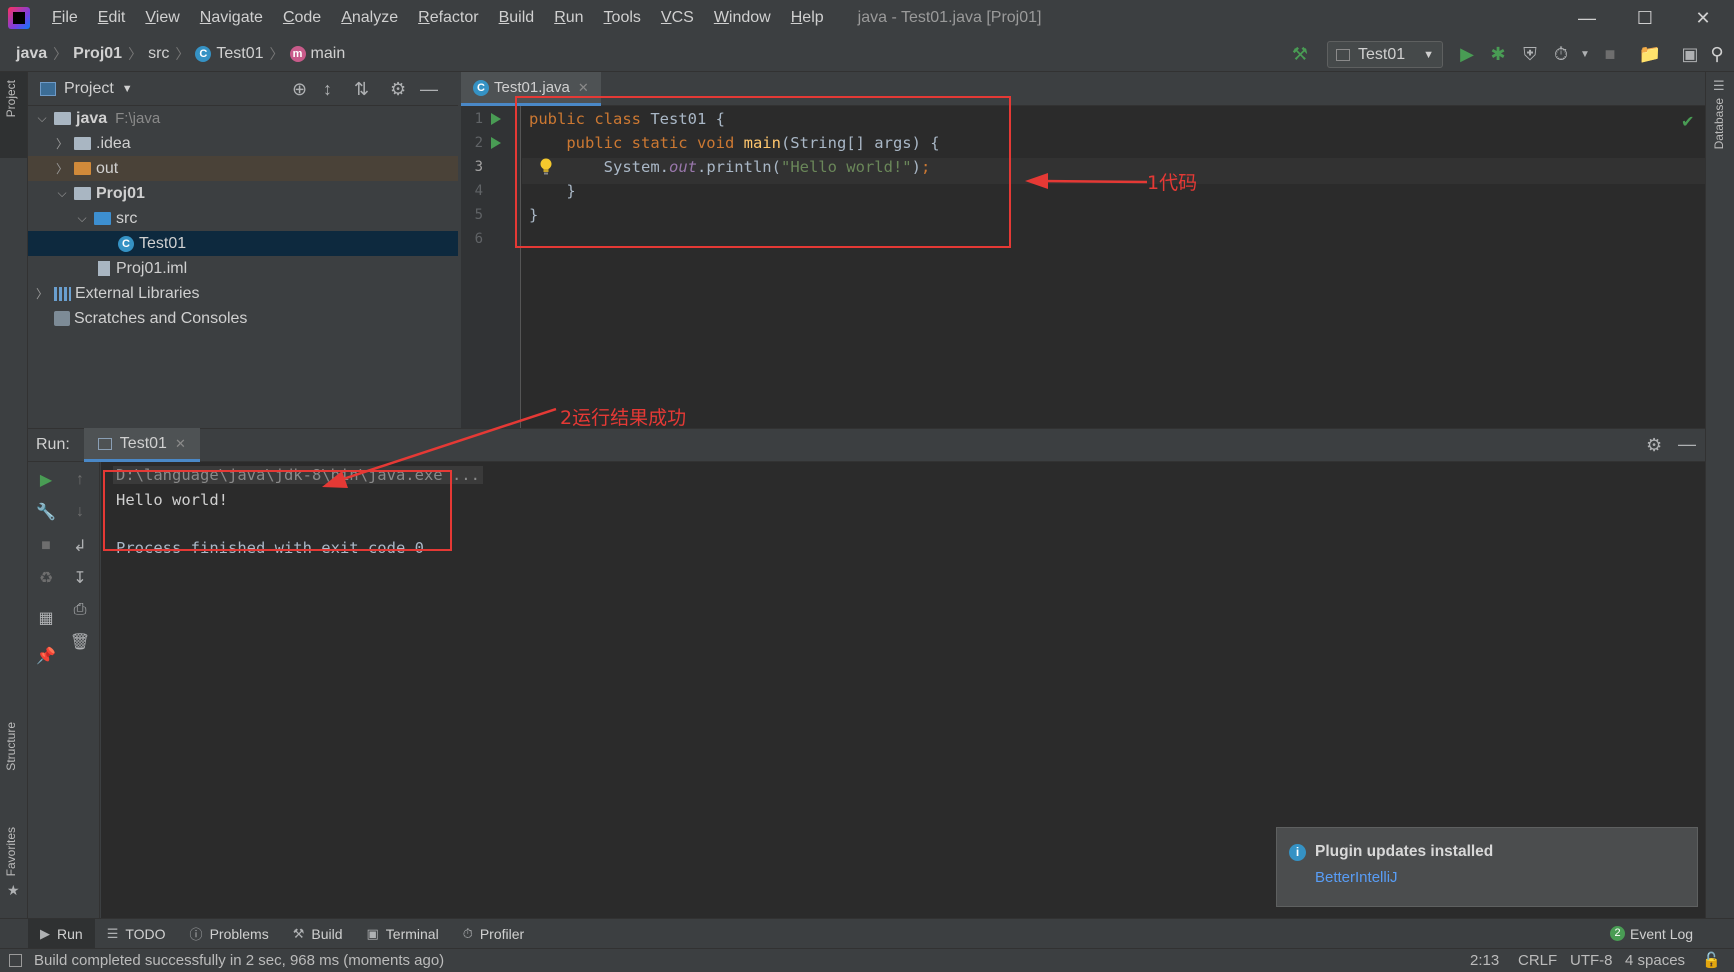  Describe the element at coordinates (243, 118) in the screenshot. I see `tree-item-java: ⌵ java F:\java` at that location.